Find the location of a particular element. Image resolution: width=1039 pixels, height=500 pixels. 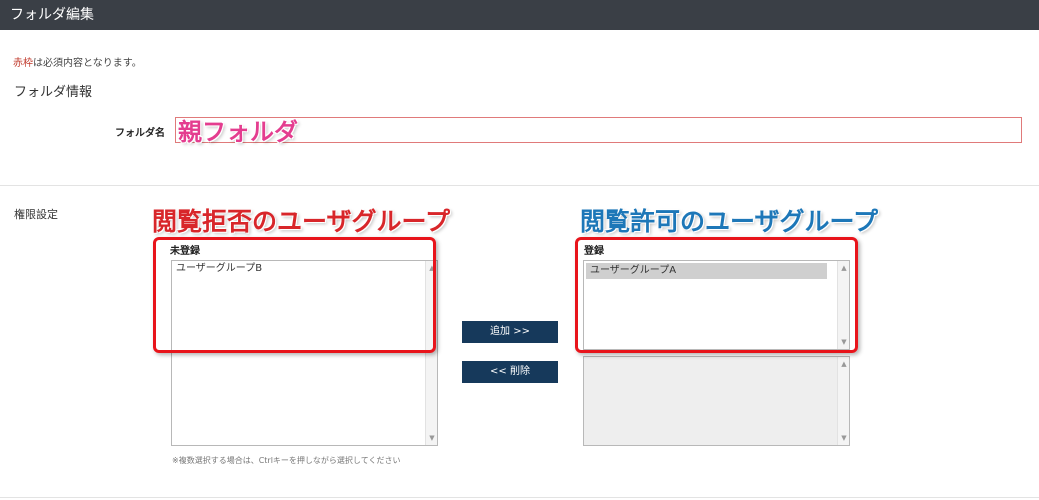

required-note: 赤枠は必須内容となります。 is located at coordinates (77, 61).